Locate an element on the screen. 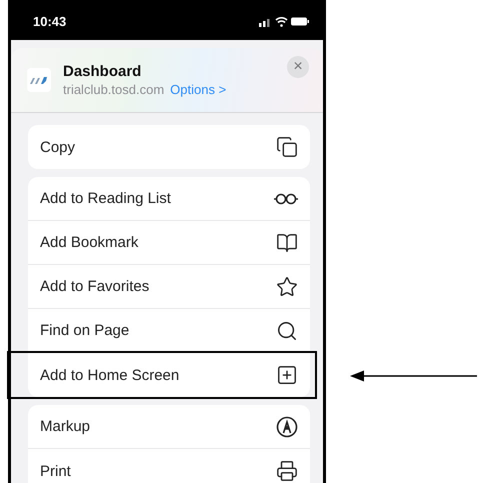 Image resolution: width=479 pixels, height=483 pixels. page-url: trialclub.tosd.com is located at coordinates (113, 89).